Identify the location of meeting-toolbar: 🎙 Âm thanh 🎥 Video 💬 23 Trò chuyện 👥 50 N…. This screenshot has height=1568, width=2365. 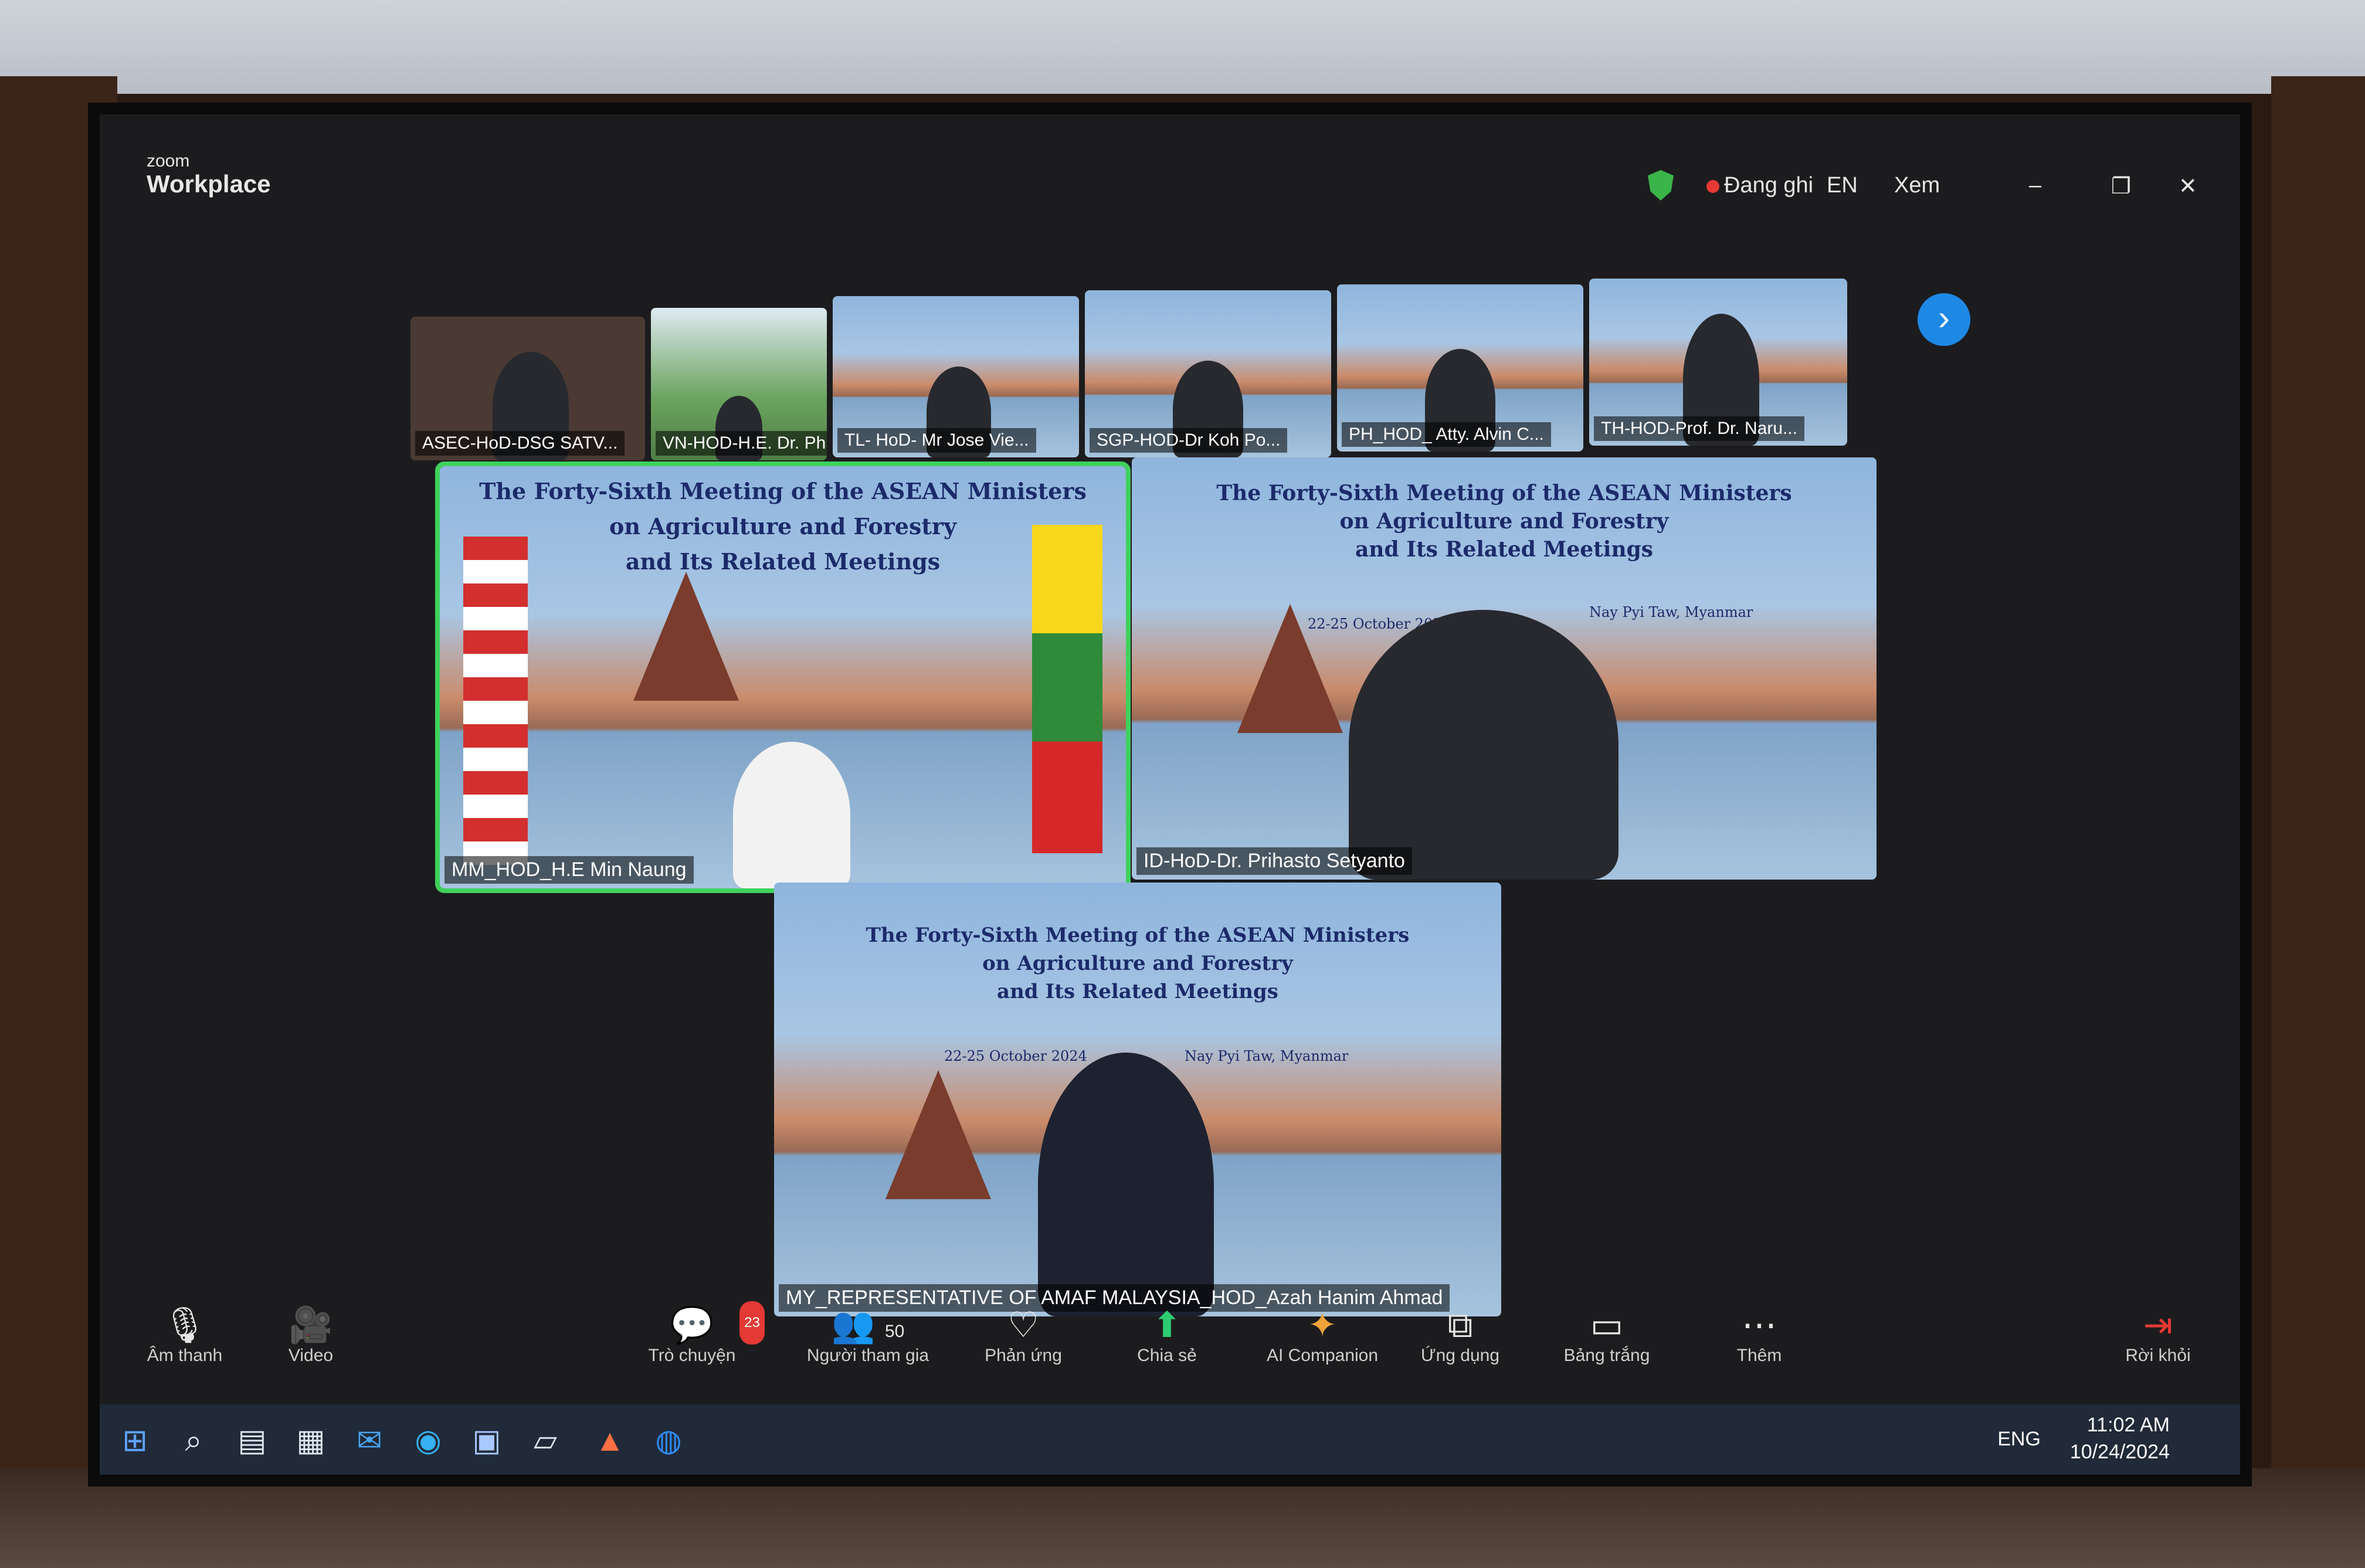
(1170, 1345).